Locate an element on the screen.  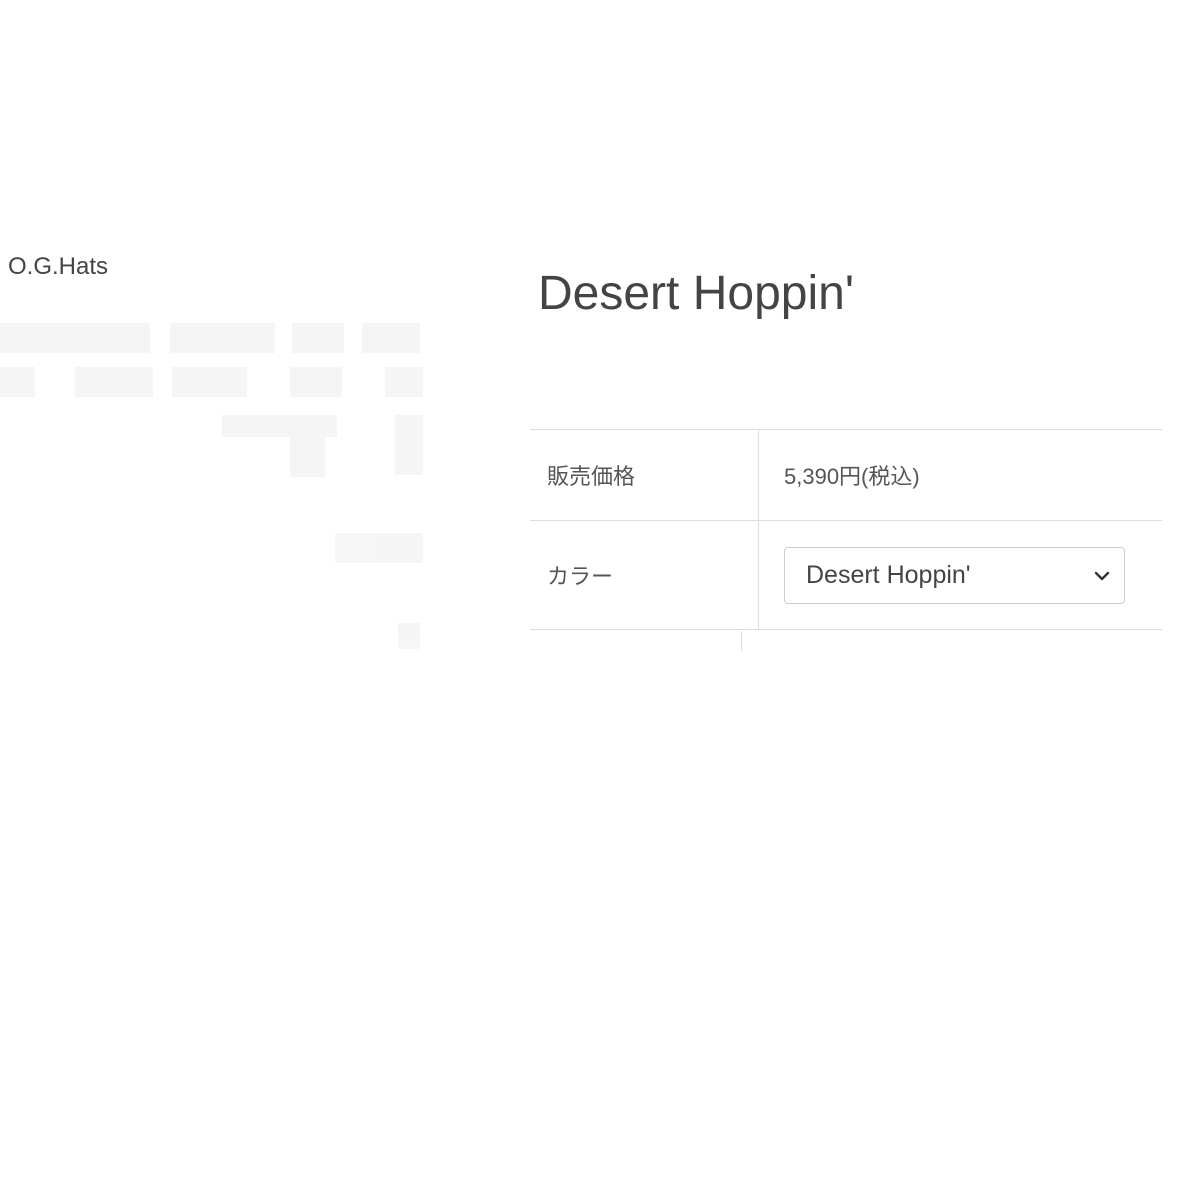
color-cell: Desert Hoppin' is located at coordinates (960, 575).